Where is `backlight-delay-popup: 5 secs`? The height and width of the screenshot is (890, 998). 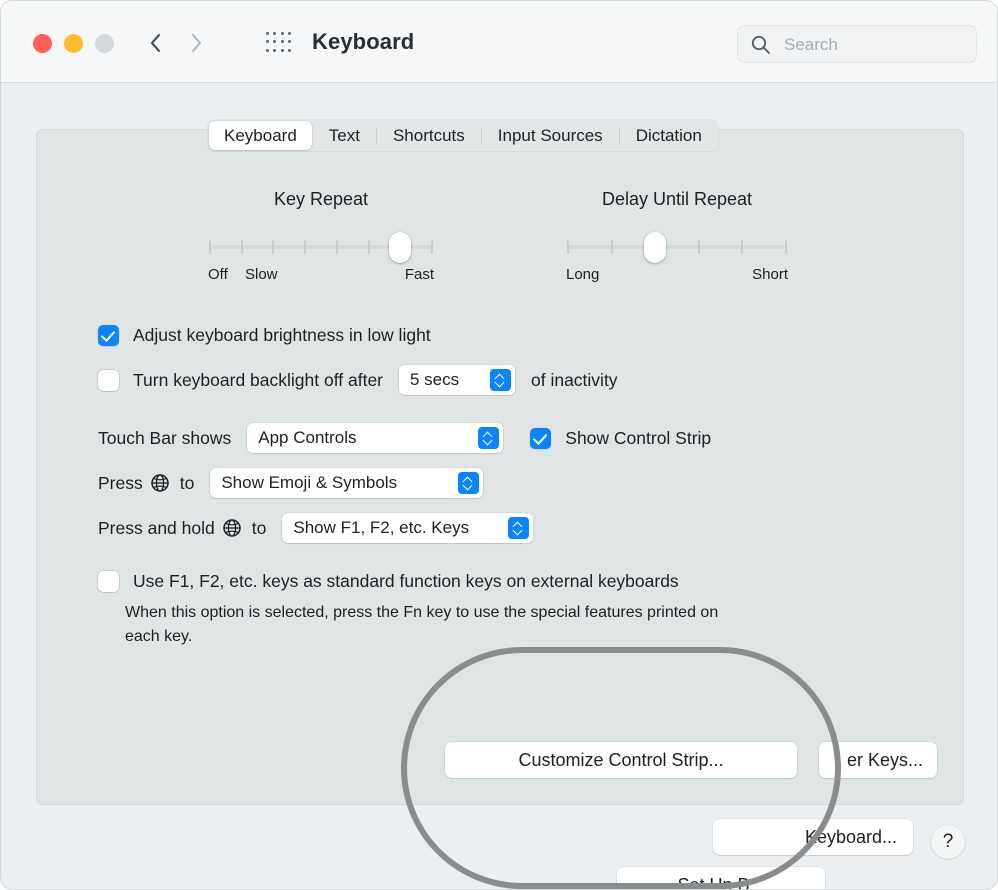
backlight-delay-popup: 5 secs is located at coordinates (457, 380).